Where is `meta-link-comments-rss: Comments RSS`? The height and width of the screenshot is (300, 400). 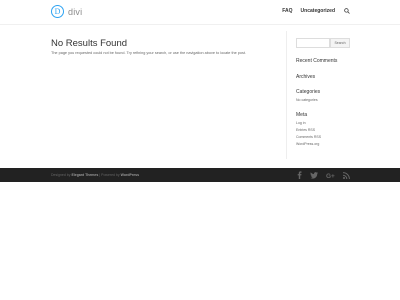 meta-link-comments-rss: Comments RSS is located at coordinates (308, 137).